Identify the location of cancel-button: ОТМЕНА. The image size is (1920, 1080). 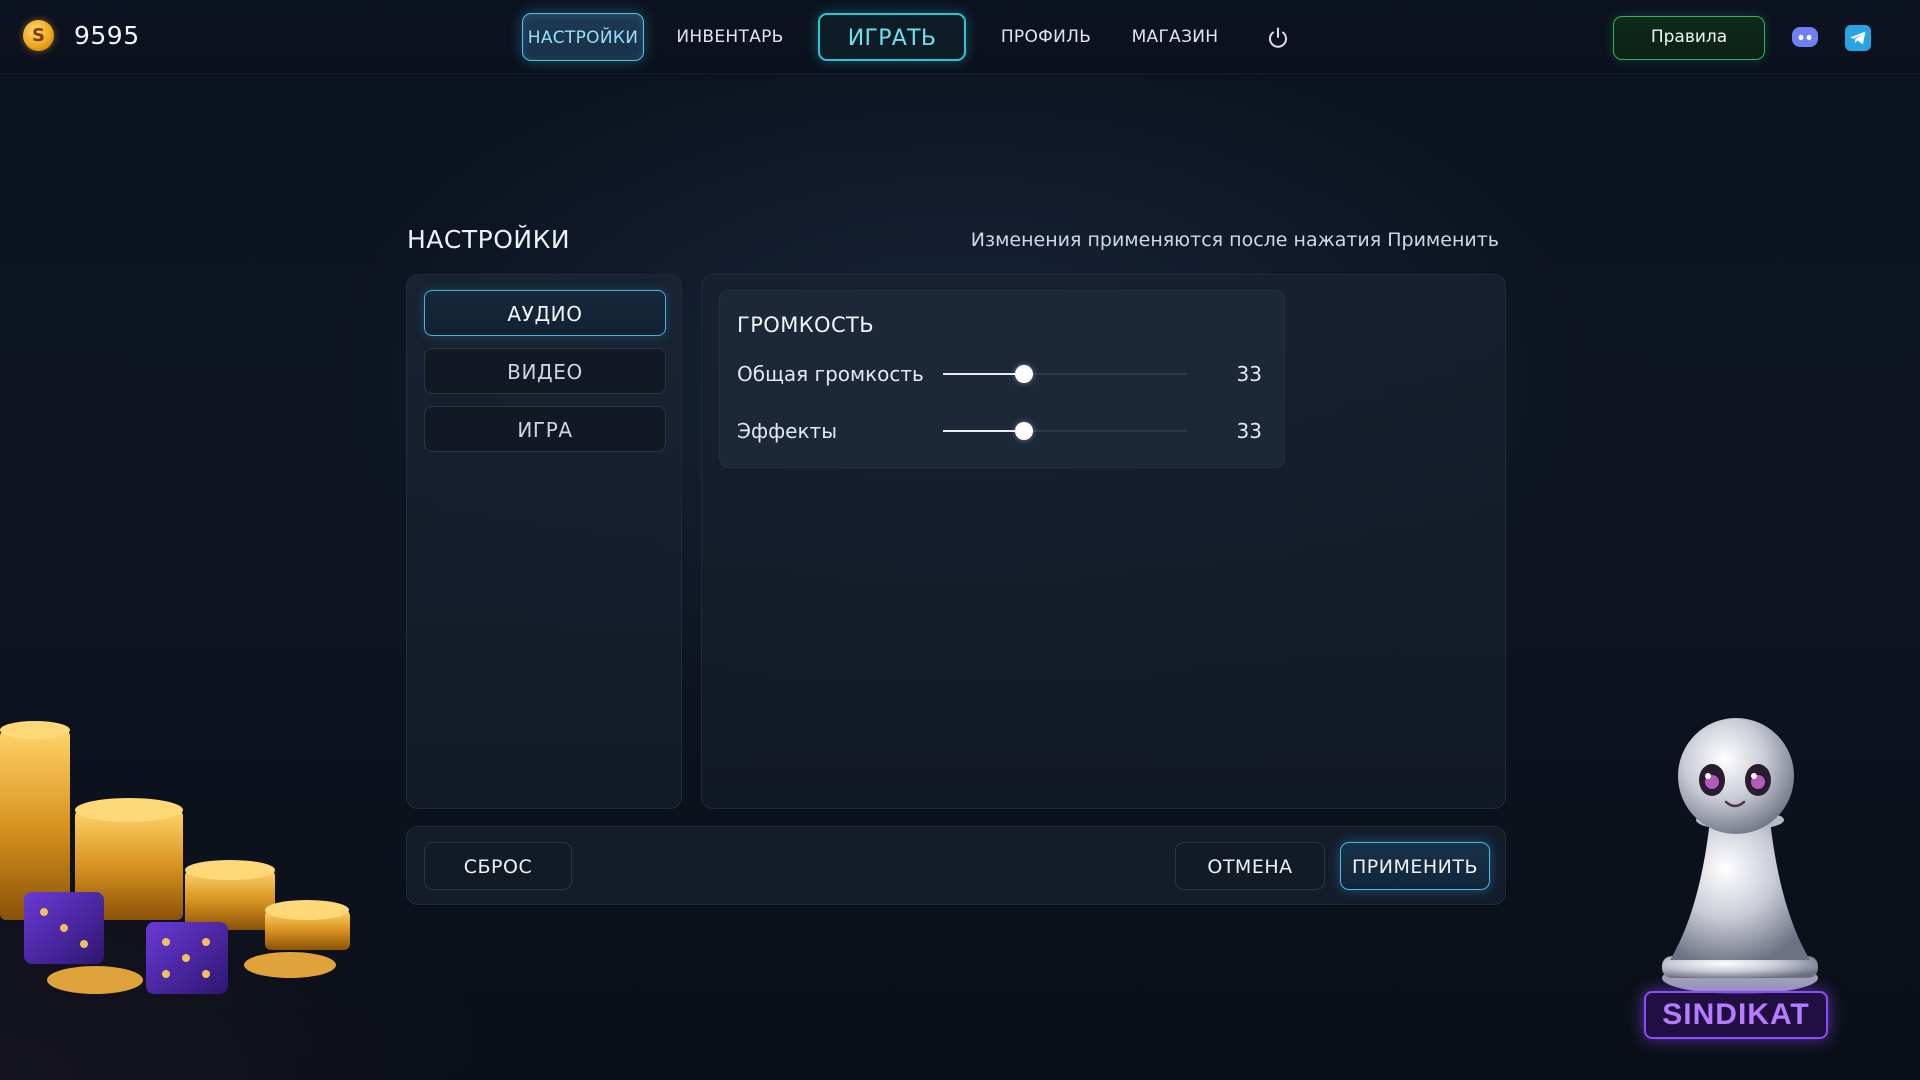
(1250, 866).